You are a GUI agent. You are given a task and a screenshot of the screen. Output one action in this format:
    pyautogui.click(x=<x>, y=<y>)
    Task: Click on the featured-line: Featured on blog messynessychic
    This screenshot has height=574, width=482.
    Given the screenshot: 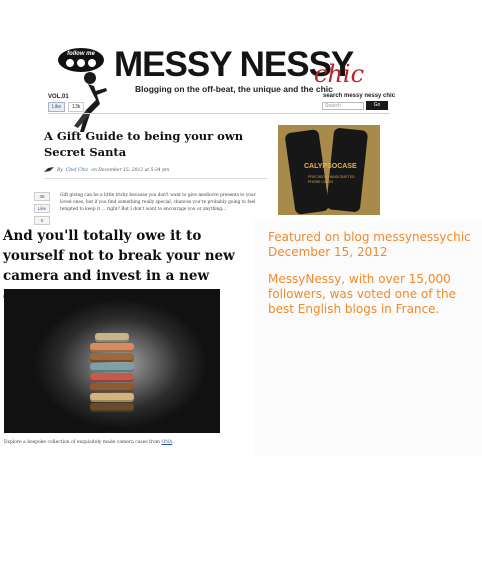 What is the action you would take?
    pyautogui.click(x=369, y=237)
    